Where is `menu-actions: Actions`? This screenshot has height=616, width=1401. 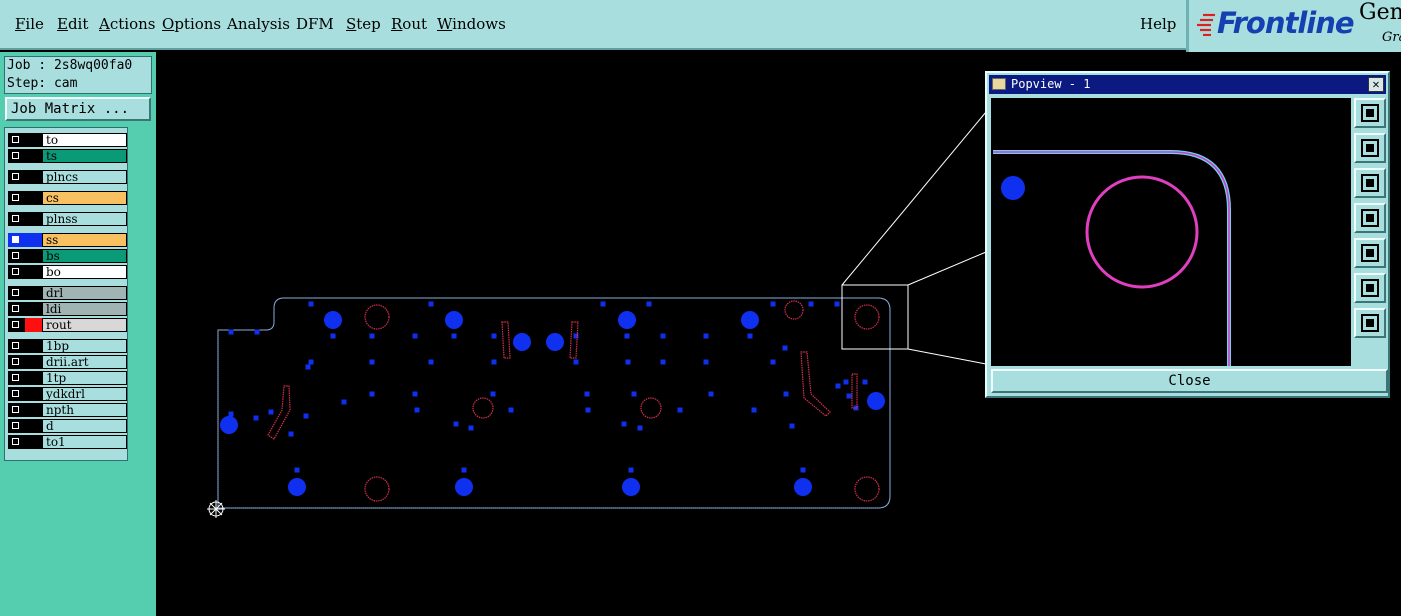
menu-actions: Actions is located at coordinates (127, 24).